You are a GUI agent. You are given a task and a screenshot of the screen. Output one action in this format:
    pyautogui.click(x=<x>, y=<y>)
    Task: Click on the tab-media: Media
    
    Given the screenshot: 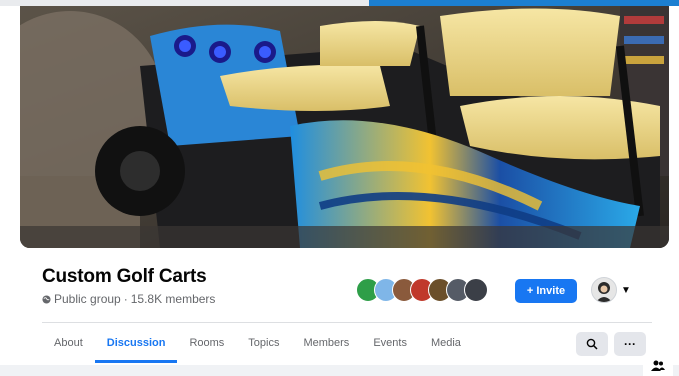 What is the action you would take?
    pyautogui.click(x=446, y=343)
    